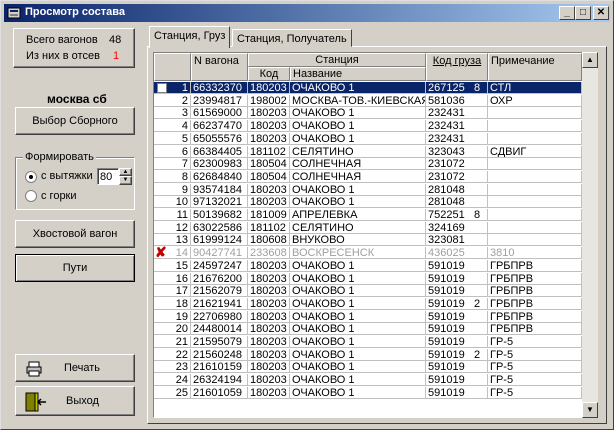  Describe the element at coordinates (269, 215) in the screenshot. I see `cell-code: 181009` at that location.